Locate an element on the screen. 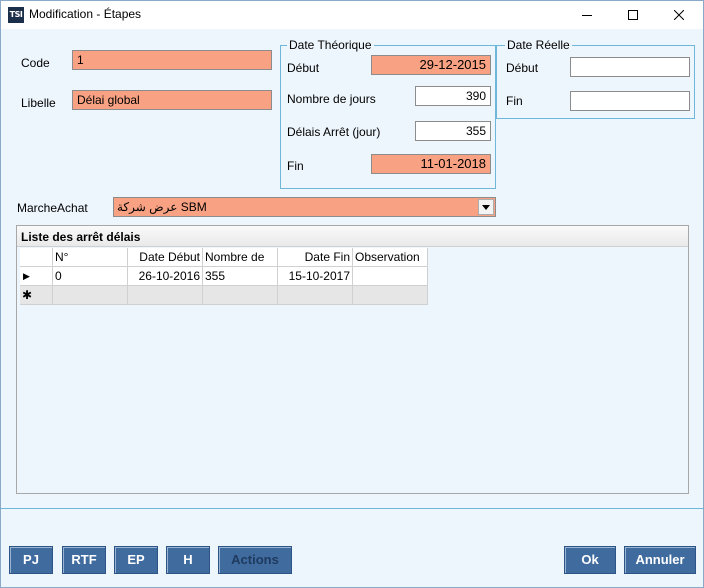  jours-label: Nombre de jours is located at coordinates (331, 99).